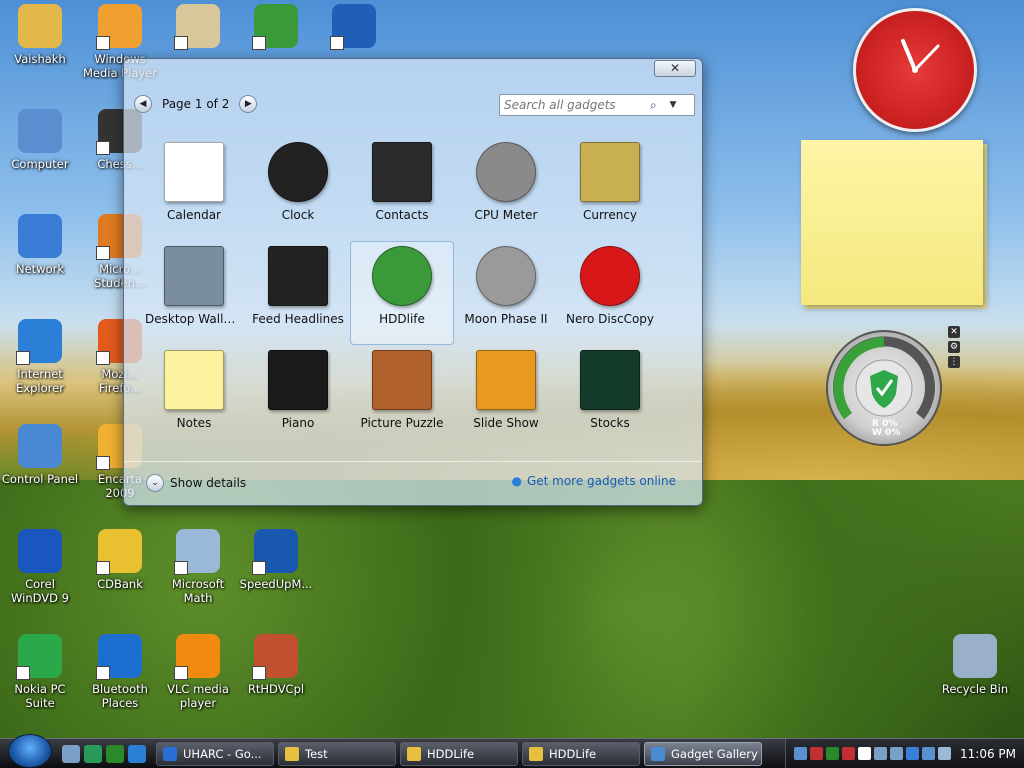  Describe the element at coordinates (402, 215) in the screenshot. I see `gadget-label: Contacts` at that location.